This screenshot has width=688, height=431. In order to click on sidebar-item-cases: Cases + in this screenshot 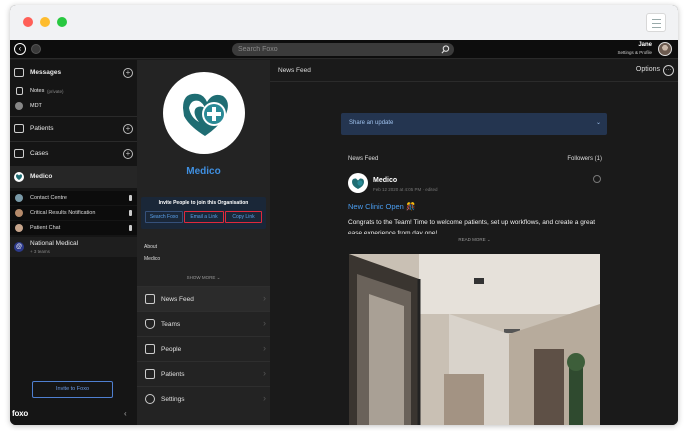, I will do `click(73, 154)`.